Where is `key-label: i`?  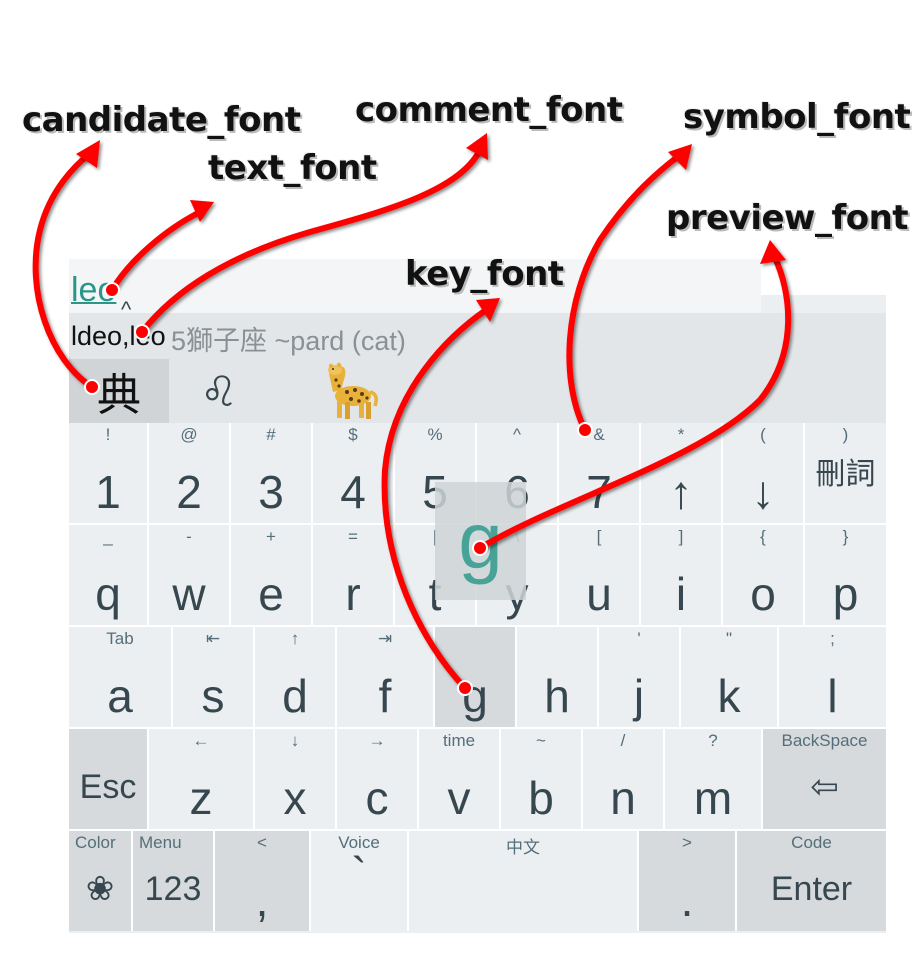 key-label: i is located at coordinates (681, 594).